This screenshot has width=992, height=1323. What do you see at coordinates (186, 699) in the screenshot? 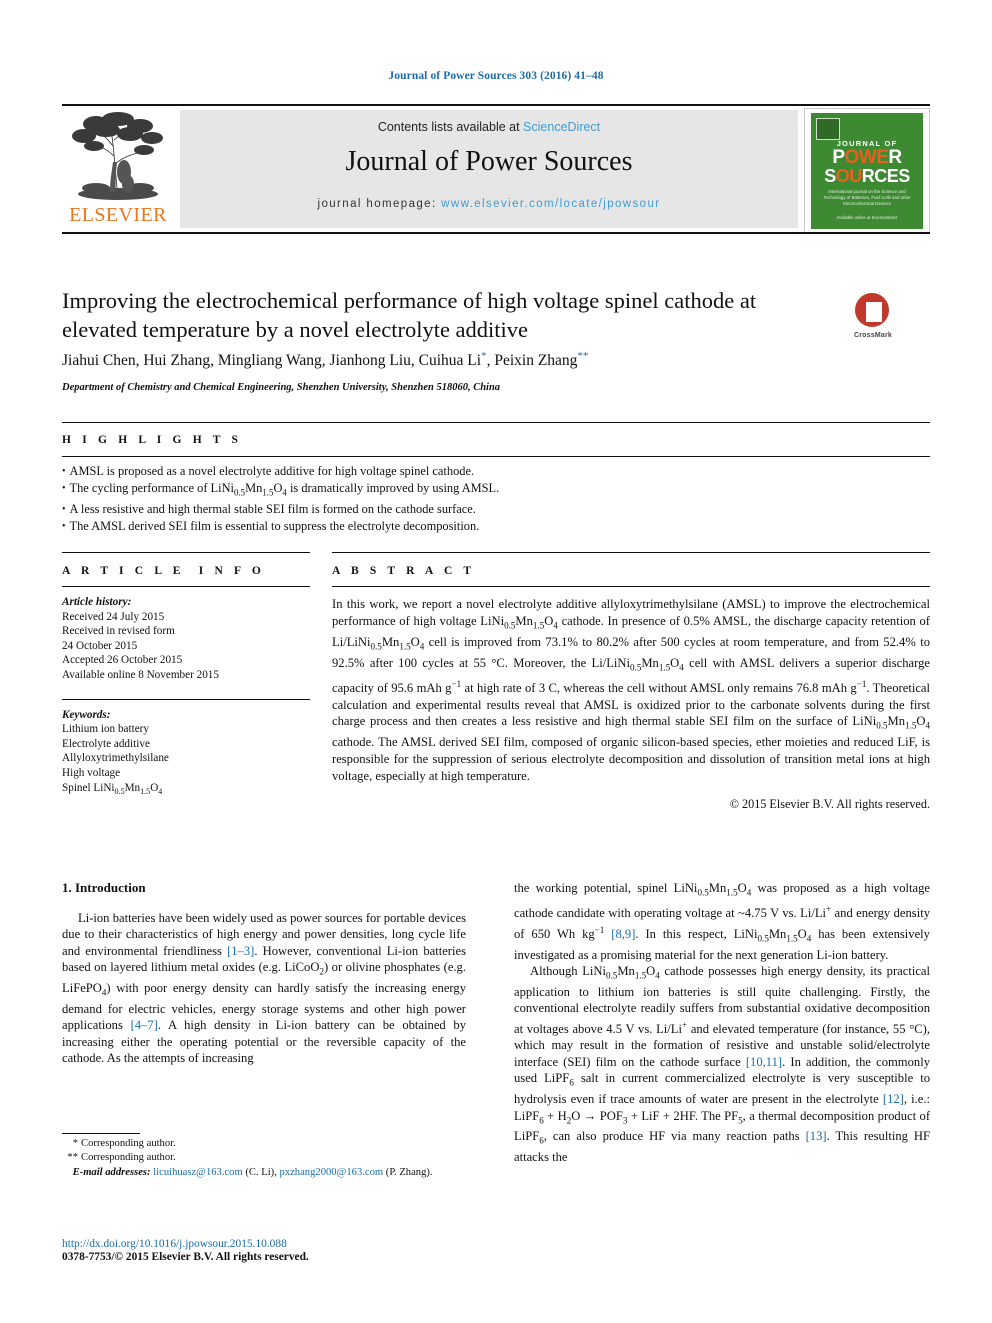
I see `keywords-rule` at bounding box center [186, 699].